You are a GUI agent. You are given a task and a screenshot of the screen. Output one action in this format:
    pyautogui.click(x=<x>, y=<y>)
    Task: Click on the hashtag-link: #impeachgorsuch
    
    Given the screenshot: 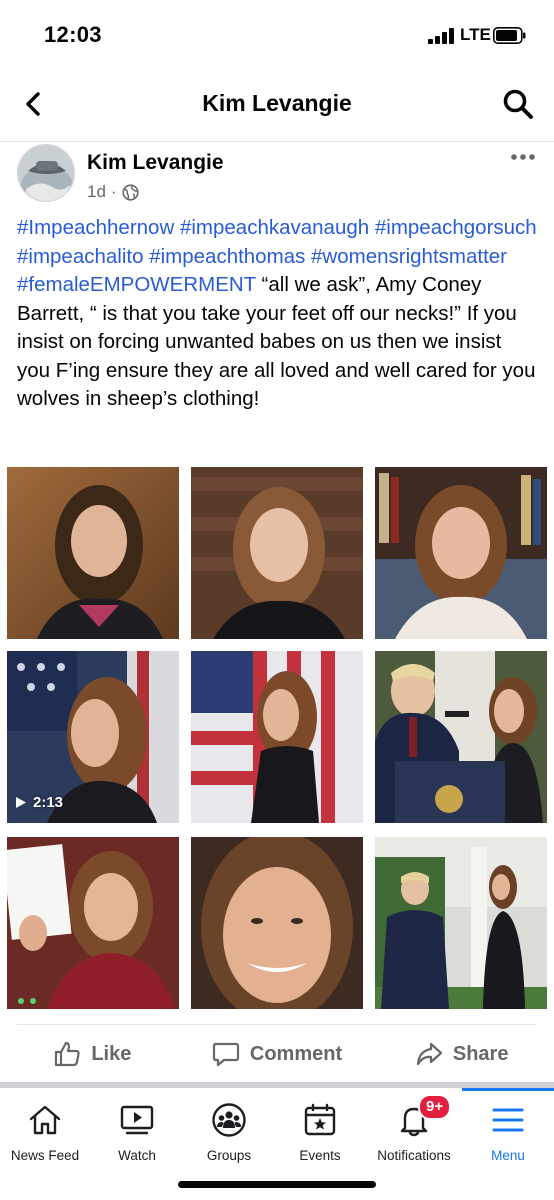 What is the action you would take?
    pyautogui.click(x=456, y=227)
    